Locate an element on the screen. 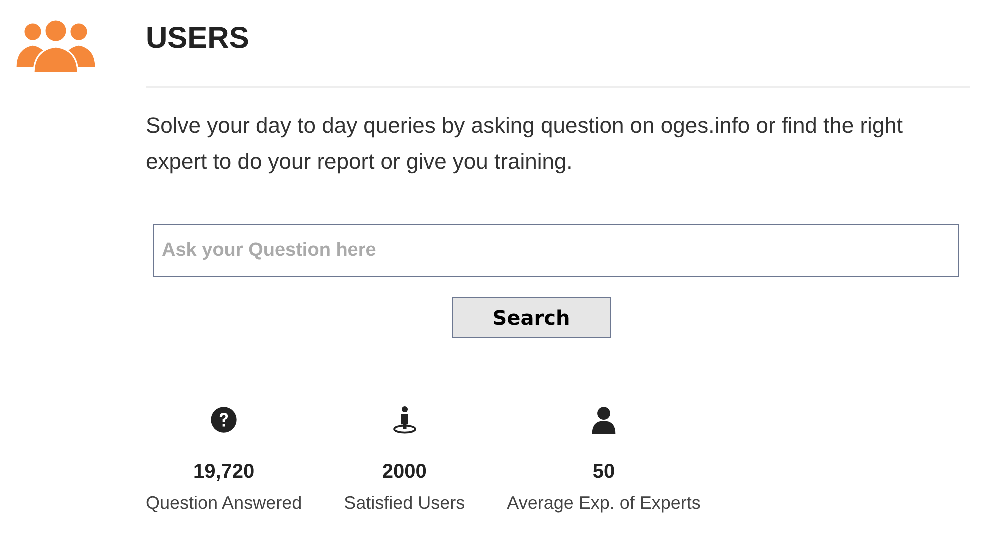  search-button: Search is located at coordinates (531, 317).